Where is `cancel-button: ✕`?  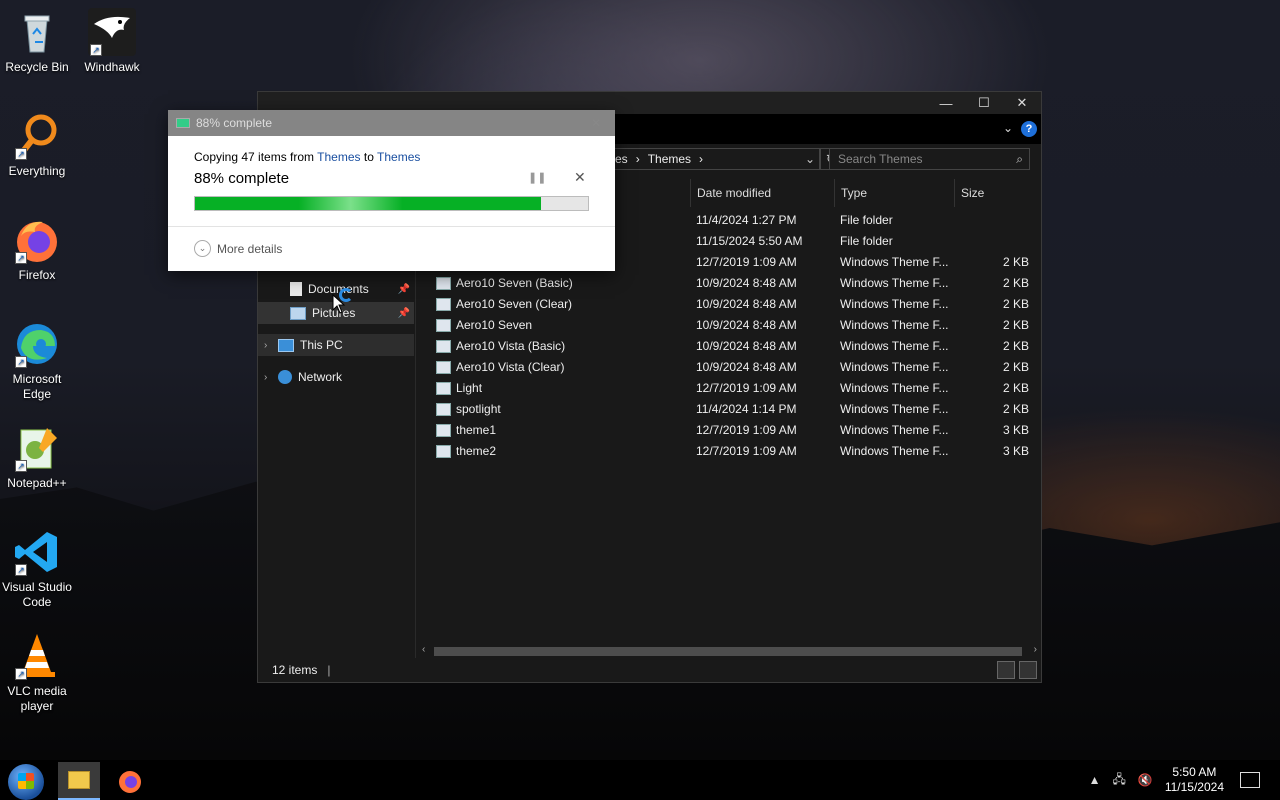 cancel-button: ✕ is located at coordinates (580, 177).